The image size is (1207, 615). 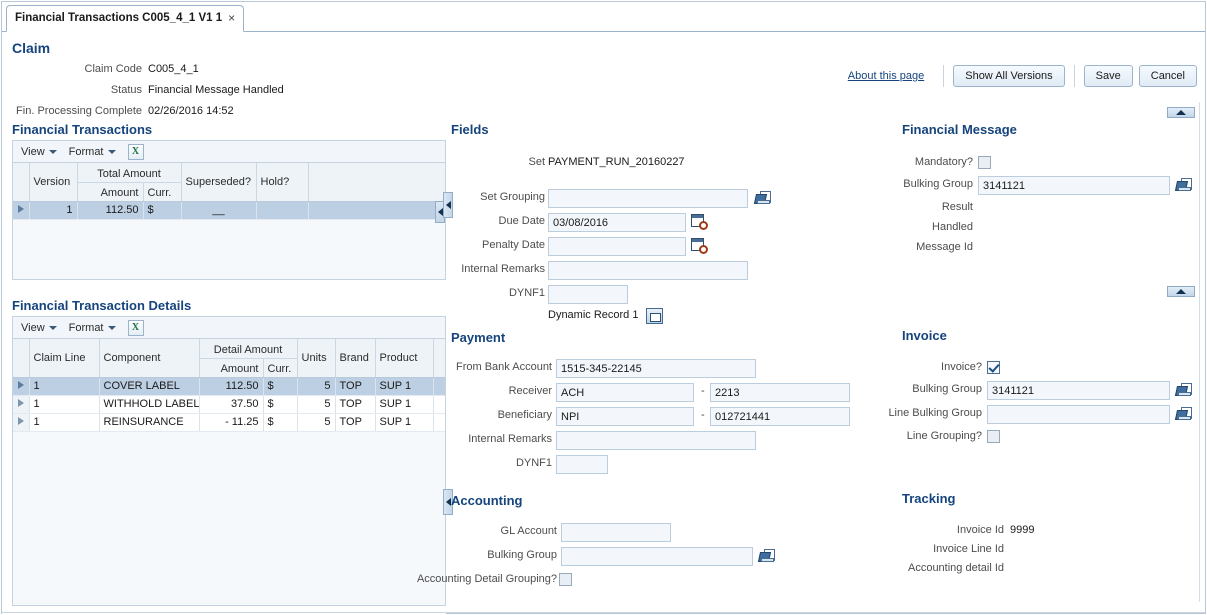 I want to click on field-row-dynamic-record: Dynamic Record 1, so click(x=670, y=317).